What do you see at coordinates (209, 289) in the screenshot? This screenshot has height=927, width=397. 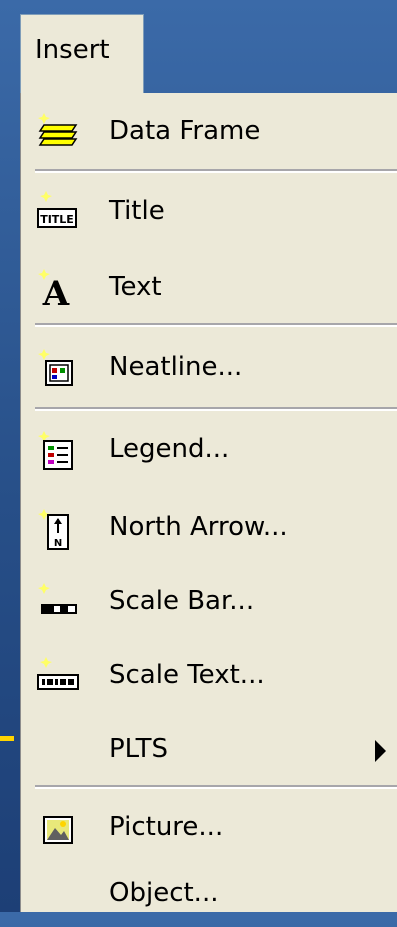 I see `menu-item-text: A Text` at bounding box center [209, 289].